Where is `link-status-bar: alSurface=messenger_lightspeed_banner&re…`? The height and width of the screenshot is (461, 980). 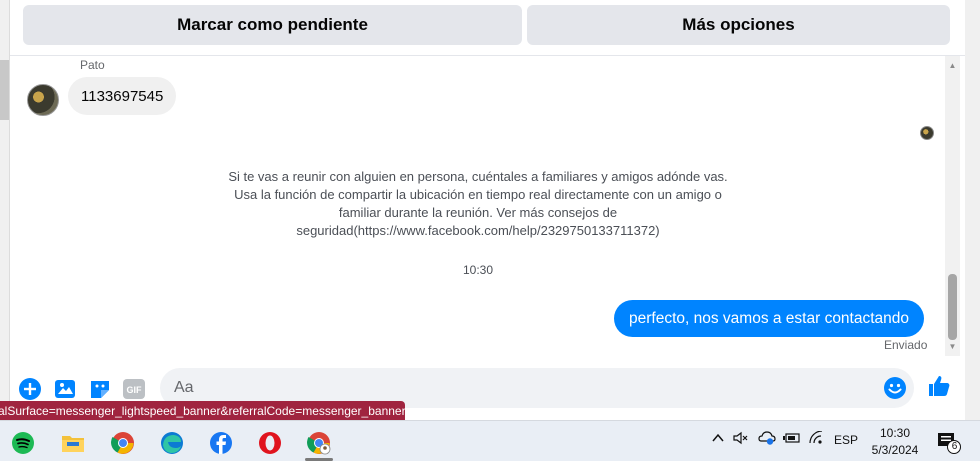 link-status-bar: alSurface=messenger_lightspeed_banner&re… is located at coordinates (202, 411).